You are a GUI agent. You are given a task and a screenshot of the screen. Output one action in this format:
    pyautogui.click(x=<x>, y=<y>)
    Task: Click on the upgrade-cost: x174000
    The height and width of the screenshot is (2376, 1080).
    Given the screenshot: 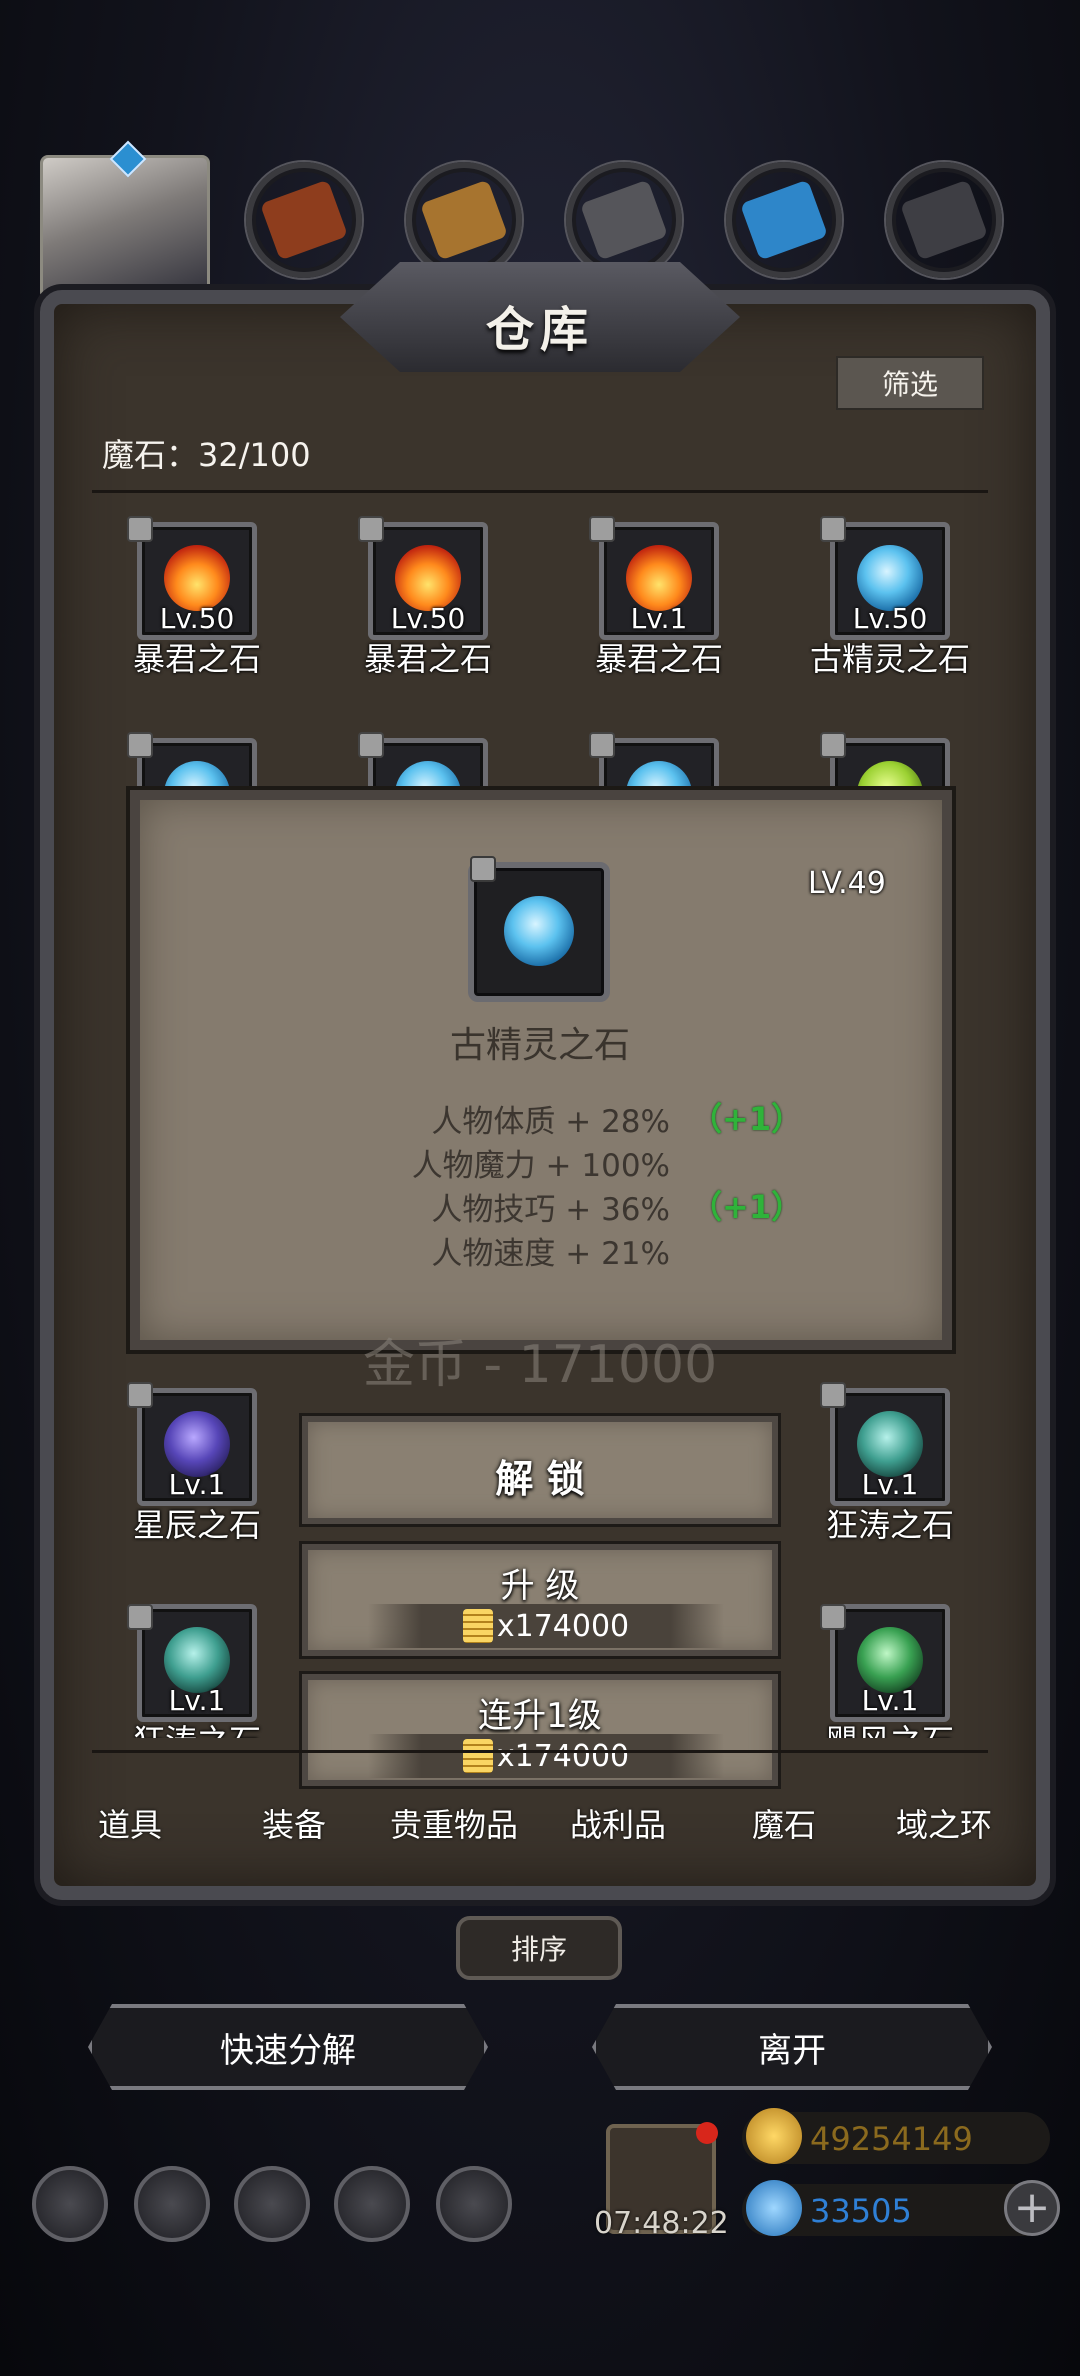 What is the action you would take?
    pyautogui.click(x=546, y=1626)
    